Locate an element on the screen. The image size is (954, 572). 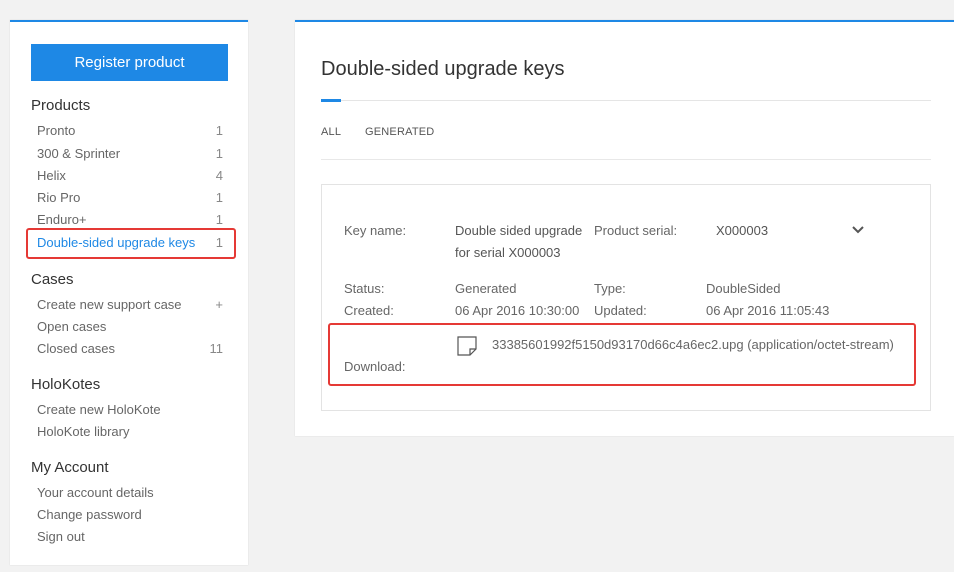
type-label: Type: is located at coordinates (610, 288).